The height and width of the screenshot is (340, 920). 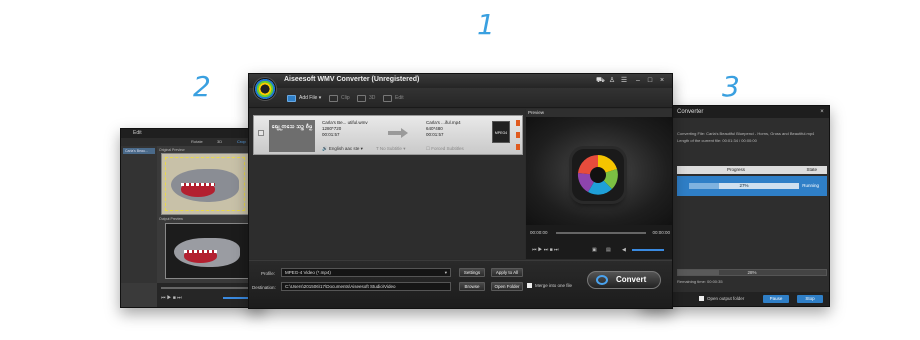 What do you see at coordinates (398, 133) in the screenshot?
I see `convert-arrow-icon` at bounding box center [398, 133].